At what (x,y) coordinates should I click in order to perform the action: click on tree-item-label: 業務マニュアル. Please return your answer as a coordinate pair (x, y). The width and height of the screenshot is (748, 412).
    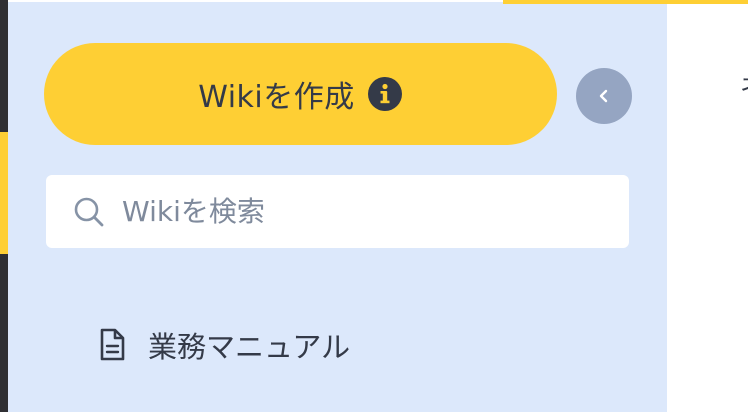
    Looking at the image, I should click on (249, 347).